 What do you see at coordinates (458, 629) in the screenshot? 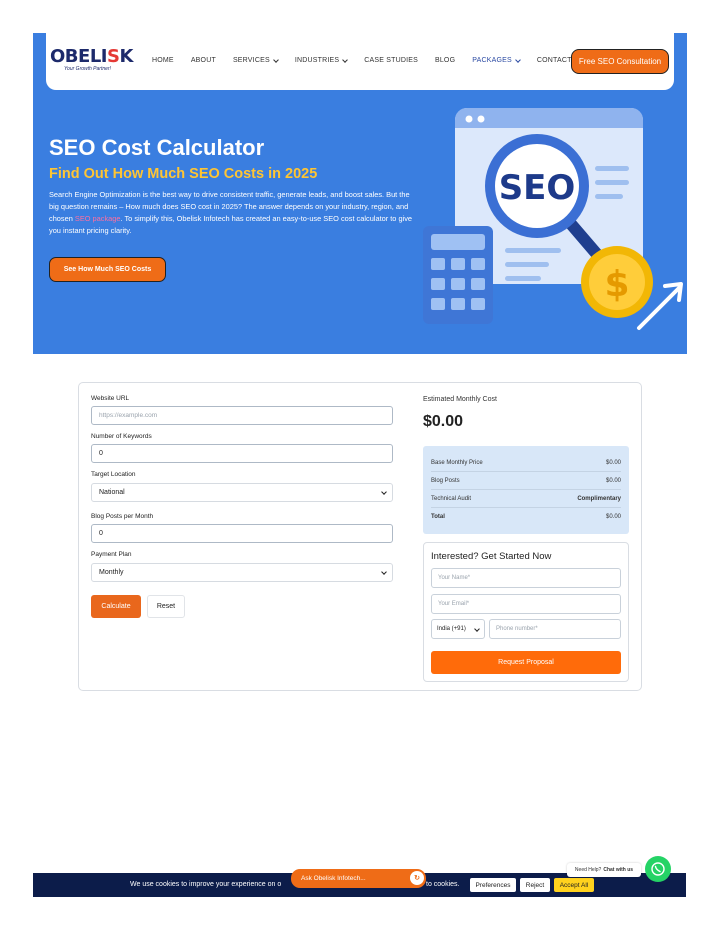
I see `country-code-select: India (+91)` at bounding box center [458, 629].